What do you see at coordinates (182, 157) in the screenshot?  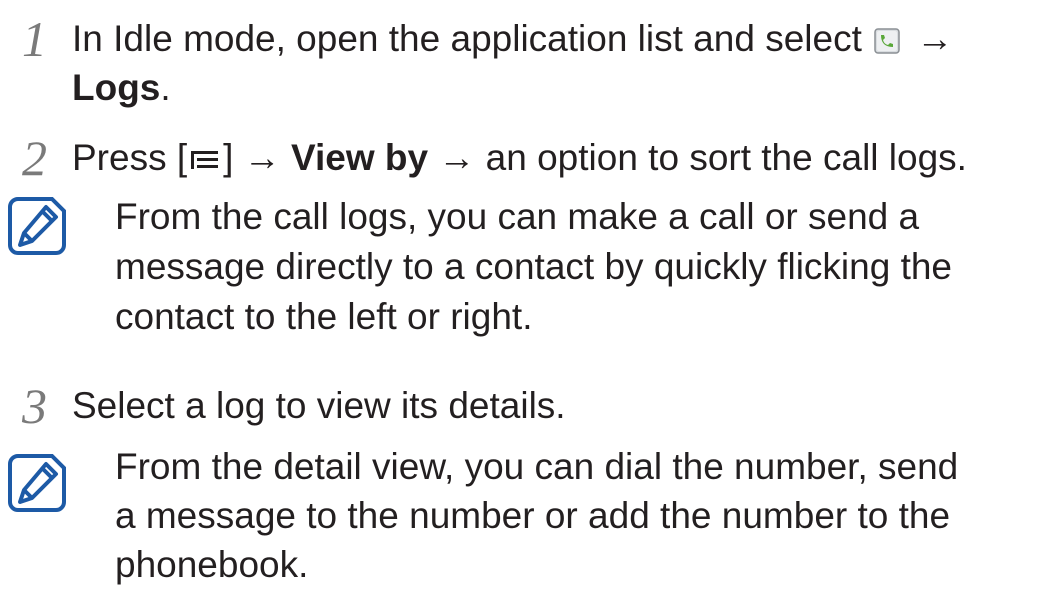 I see `bracket-open: [` at bounding box center [182, 157].